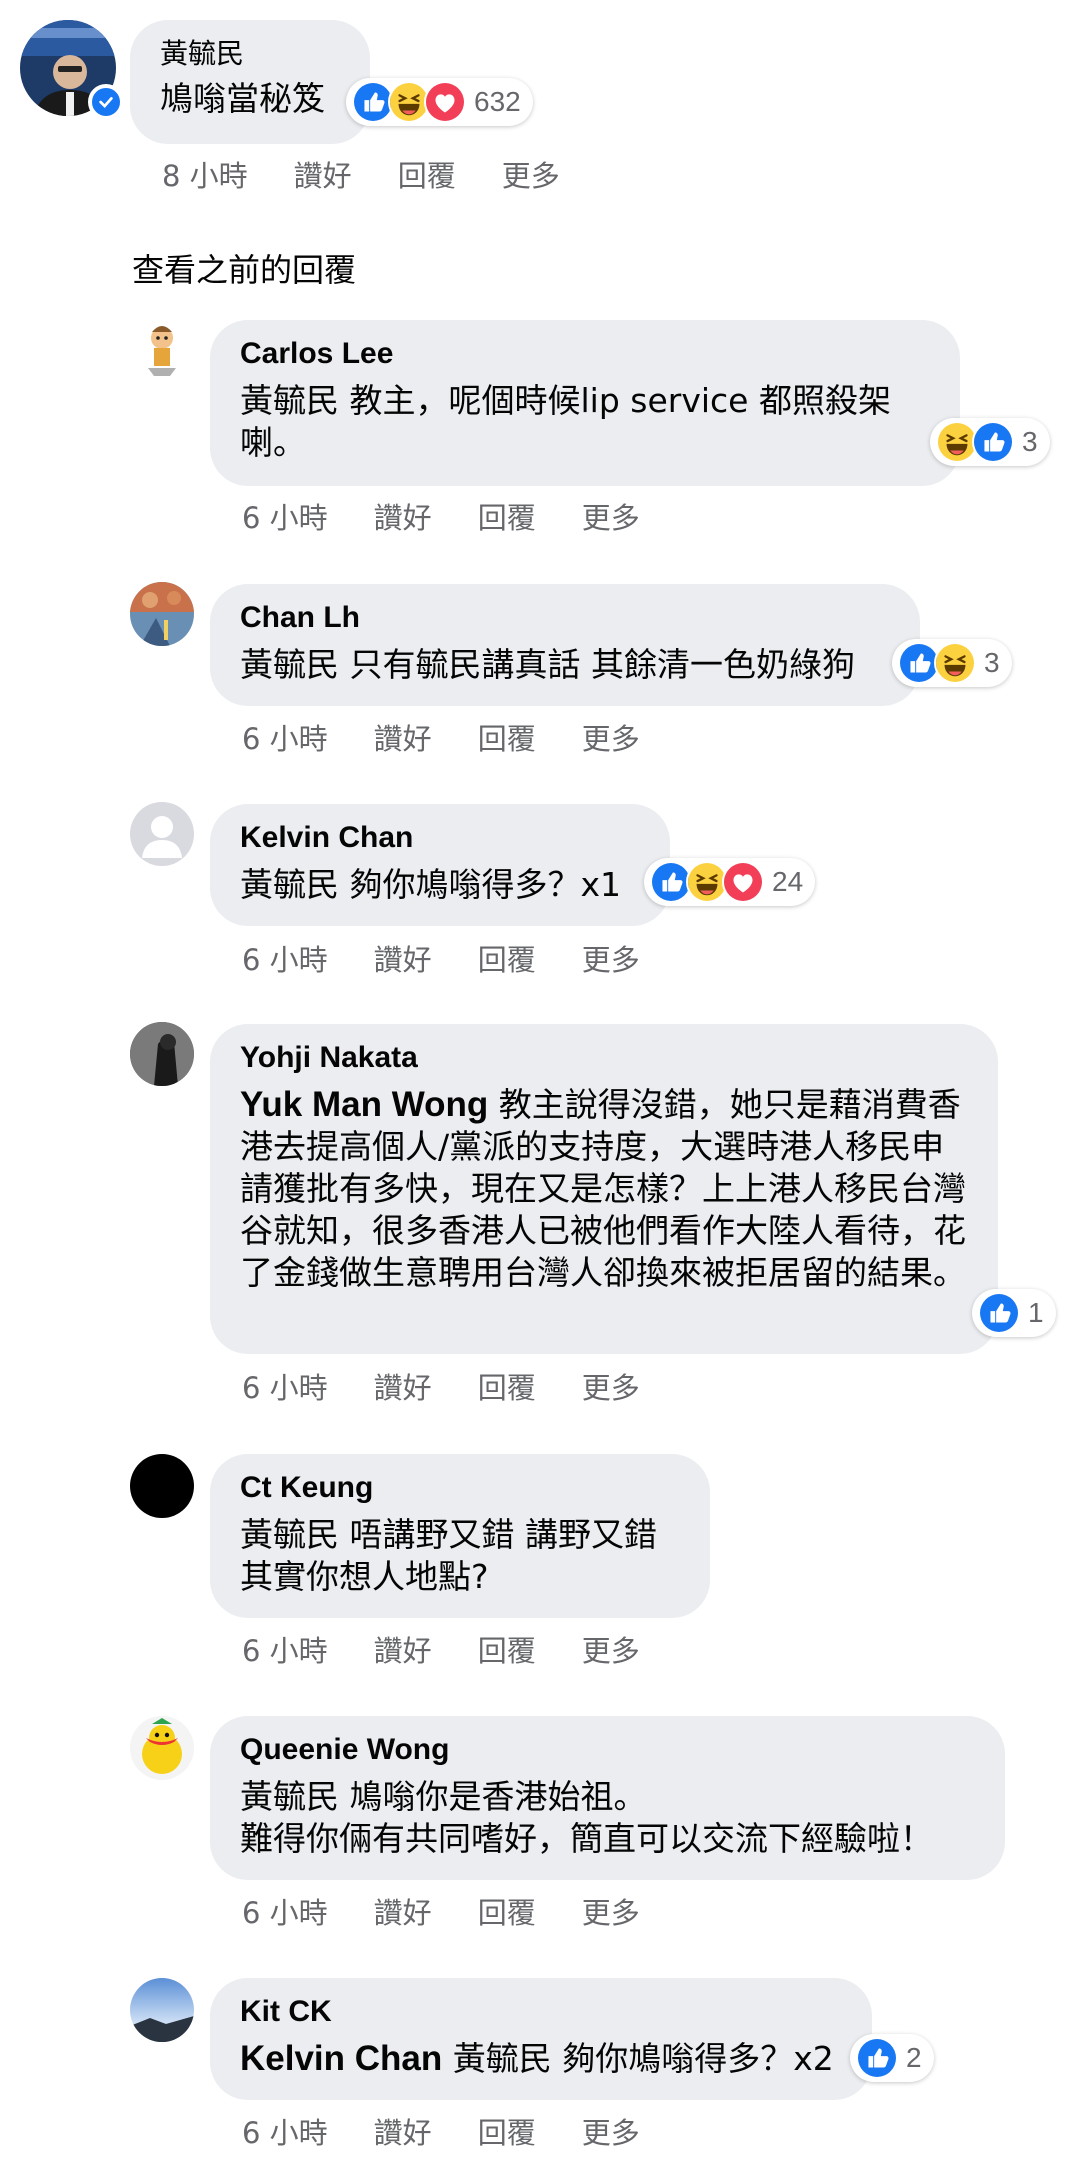  I want to click on reaction-count: 1, so click(1036, 1312).